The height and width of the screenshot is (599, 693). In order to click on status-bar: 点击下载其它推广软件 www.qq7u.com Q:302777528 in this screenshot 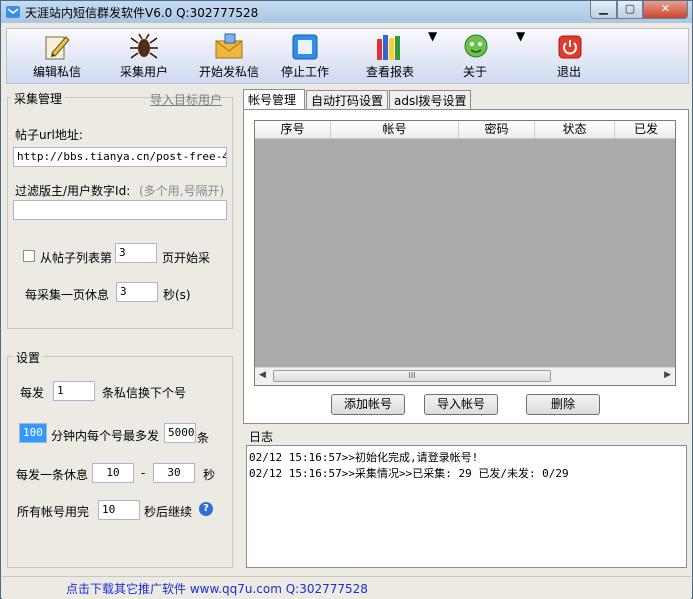, I will do `click(346, 587)`.